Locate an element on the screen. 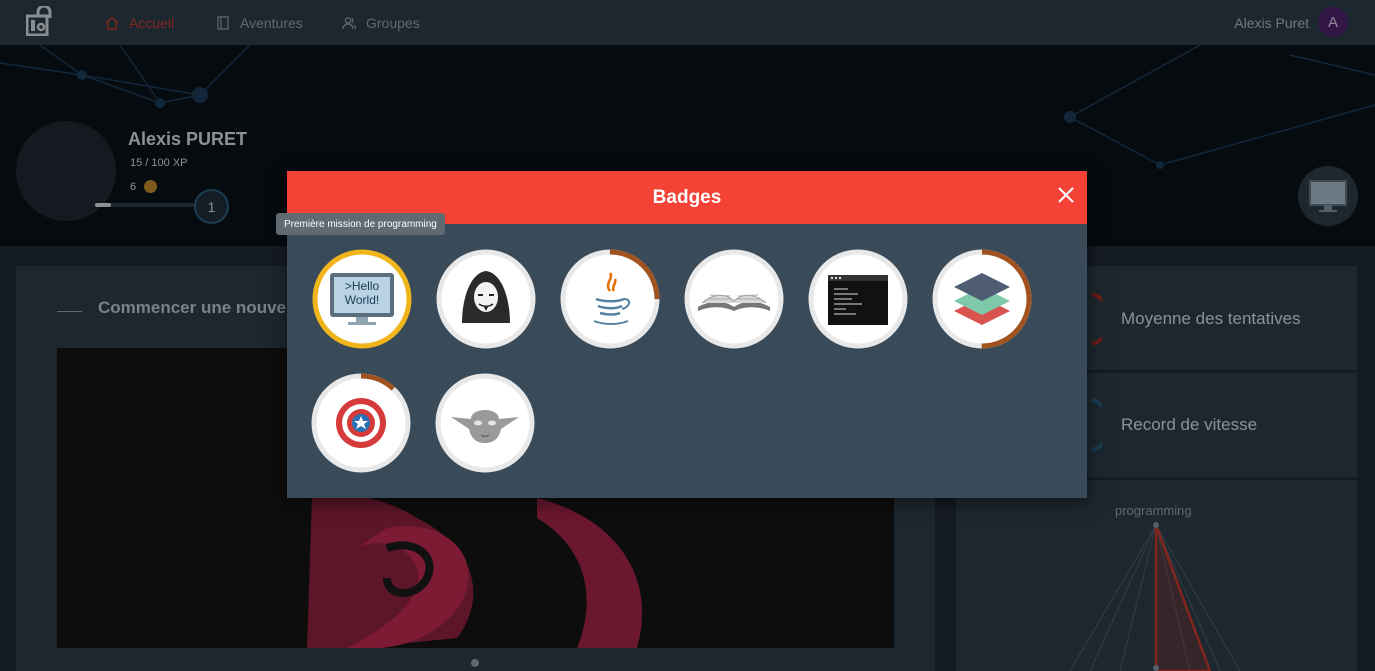 The image size is (1375, 671). computer-icon: >Hello World! is located at coordinates (362, 299).